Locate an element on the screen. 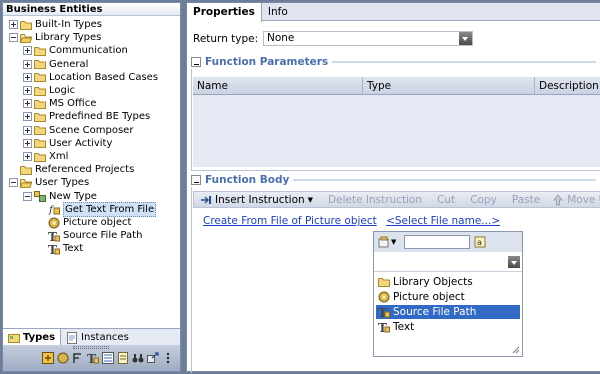 The image size is (600, 374). toolbar-button-label: Copy is located at coordinates (483, 199).